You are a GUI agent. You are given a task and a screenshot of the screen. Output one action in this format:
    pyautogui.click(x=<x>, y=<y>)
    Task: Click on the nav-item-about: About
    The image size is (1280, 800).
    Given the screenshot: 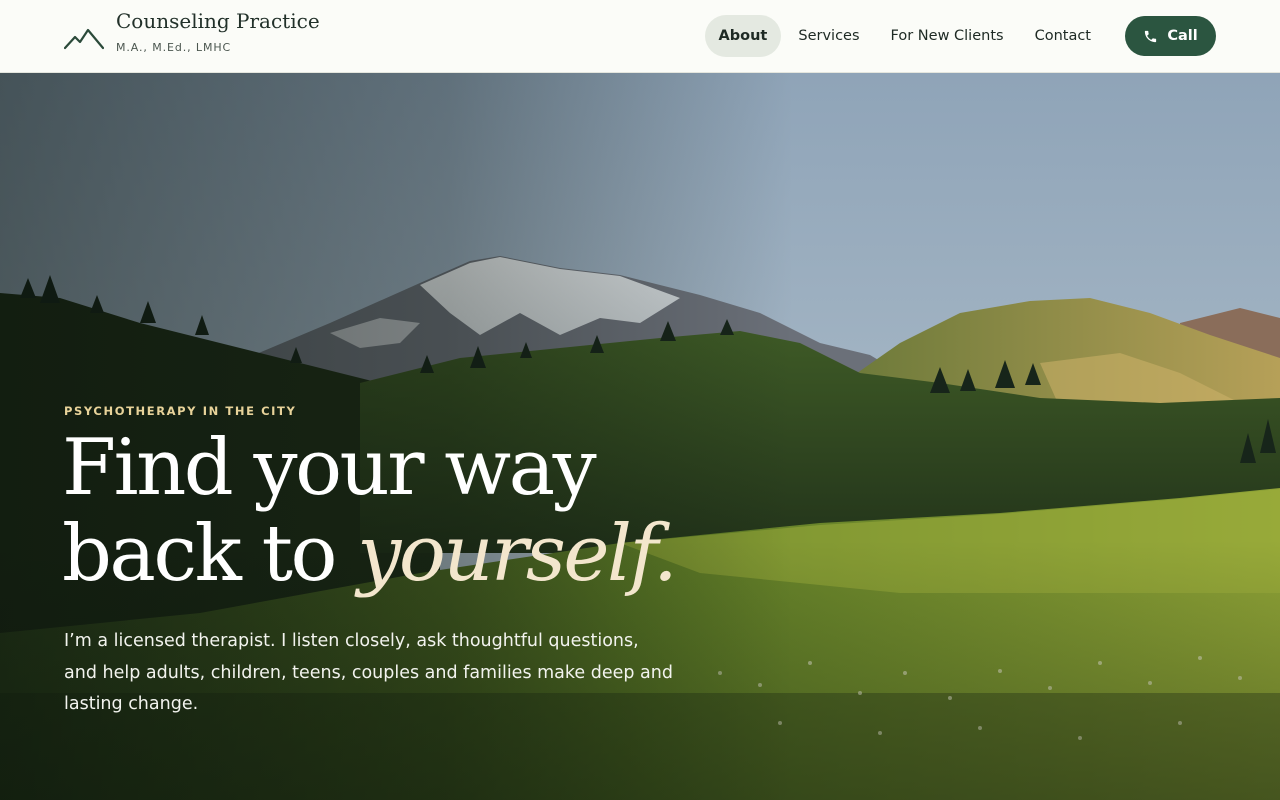 What is the action you would take?
    pyautogui.click(x=743, y=36)
    